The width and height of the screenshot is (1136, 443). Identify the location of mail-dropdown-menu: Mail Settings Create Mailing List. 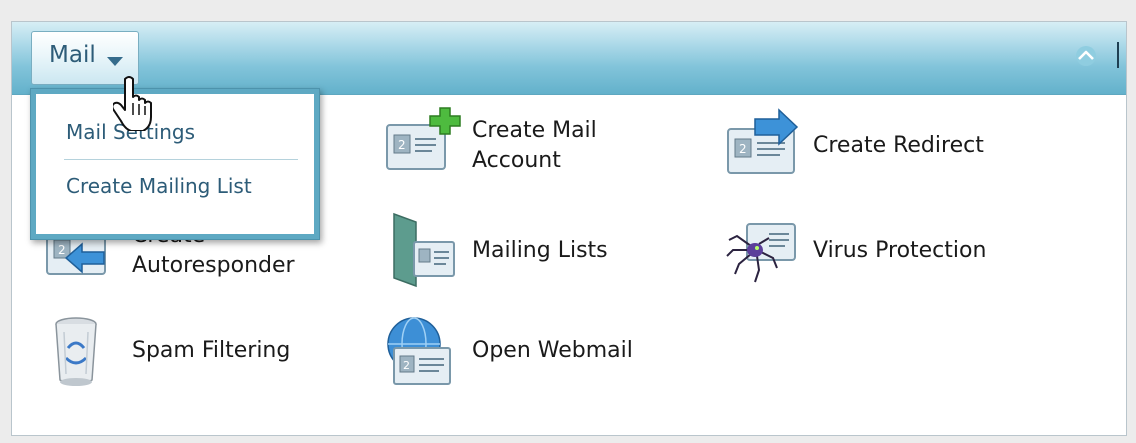
(175, 164).